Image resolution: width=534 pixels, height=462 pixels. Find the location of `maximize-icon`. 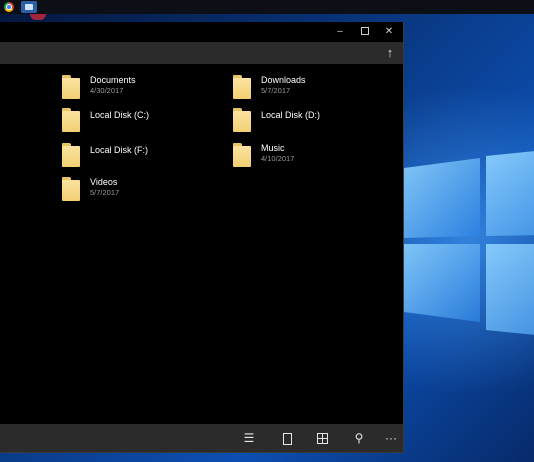

maximize-icon is located at coordinates (365, 31).